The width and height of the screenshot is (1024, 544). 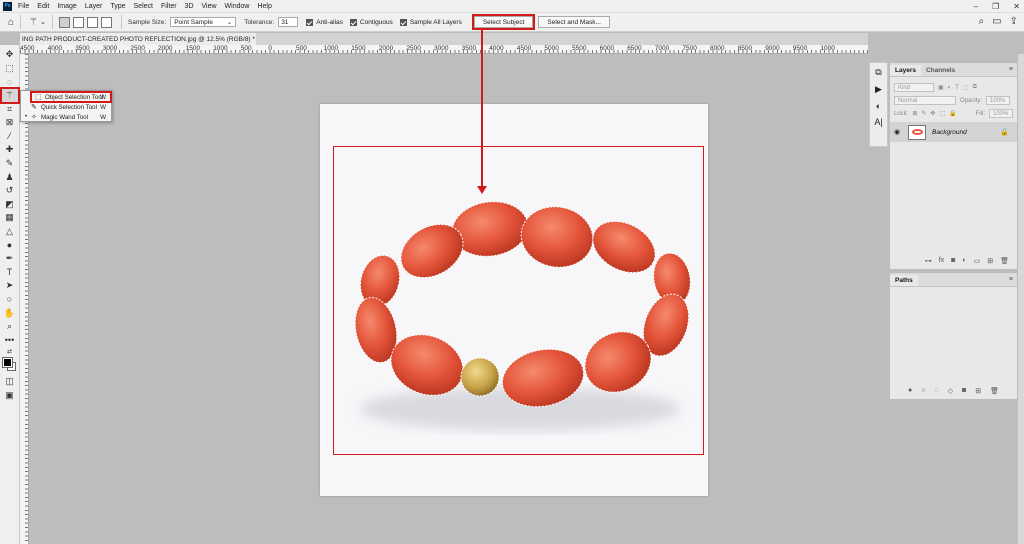 I want to click on eraser-tool-icon: ◩, so click(x=10, y=205).